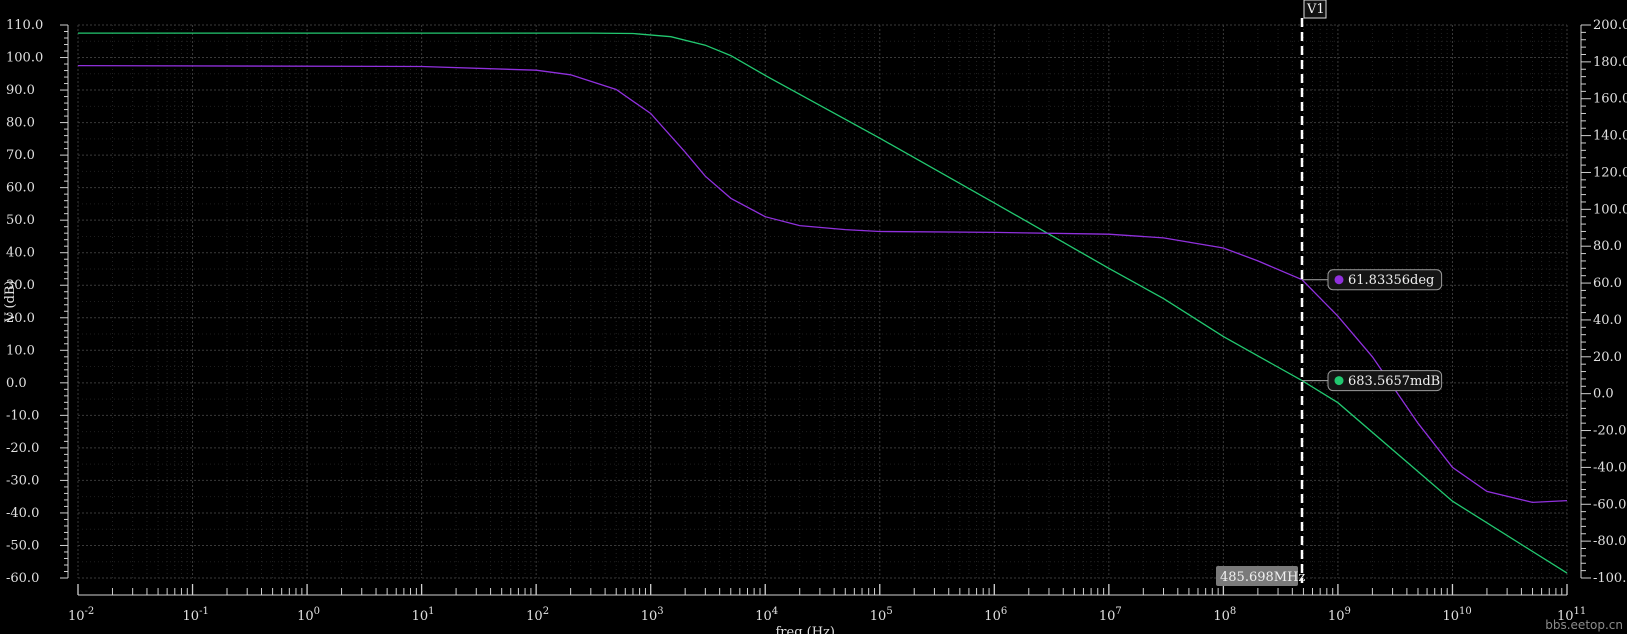  What do you see at coordinates (1607, 320) in the screenshot?
I see `y-right-tick-label: 40.0` at bounding box center [1607, 320].